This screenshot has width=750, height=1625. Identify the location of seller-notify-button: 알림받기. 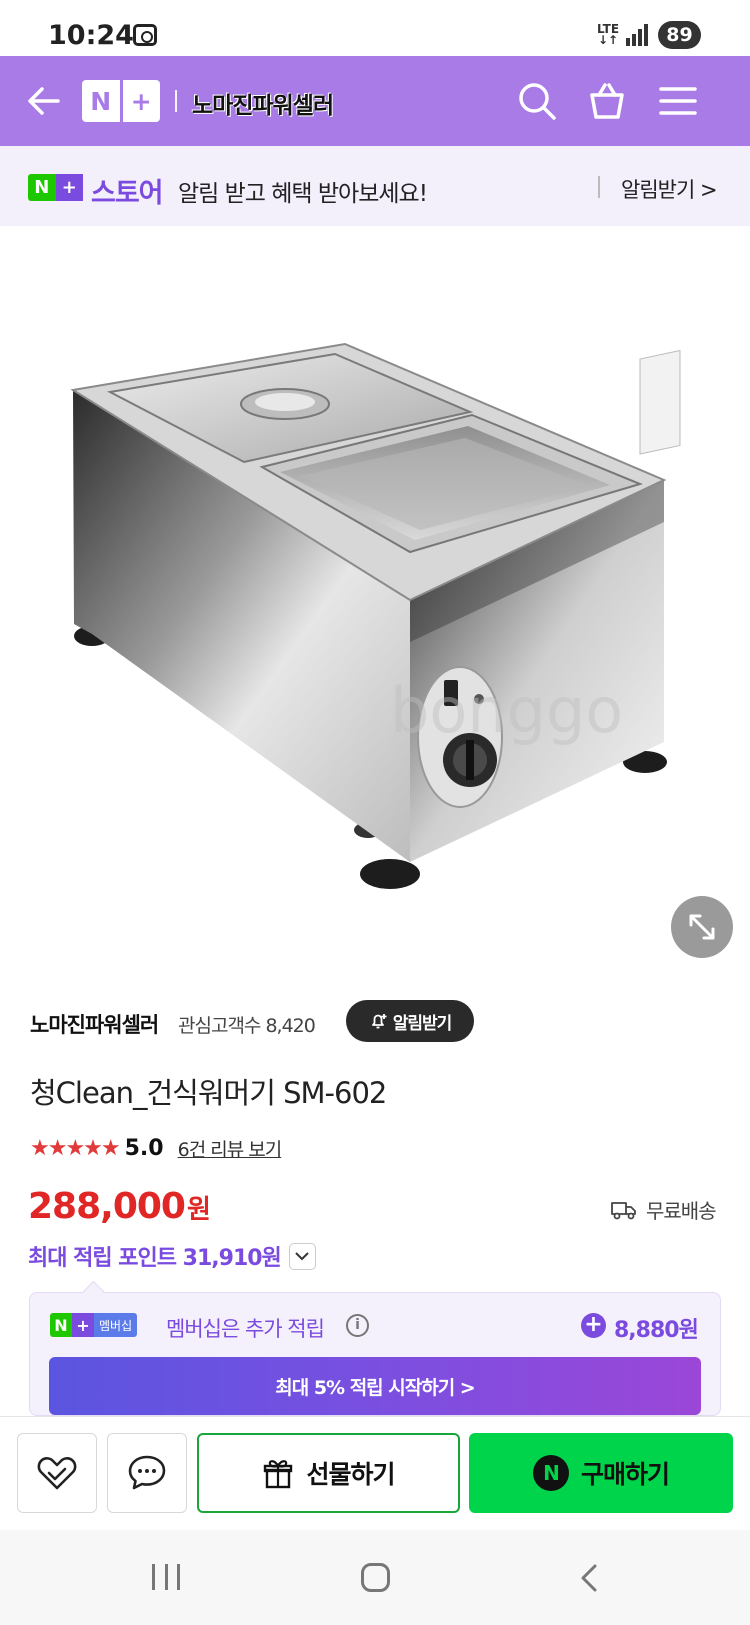
(410, 1021).